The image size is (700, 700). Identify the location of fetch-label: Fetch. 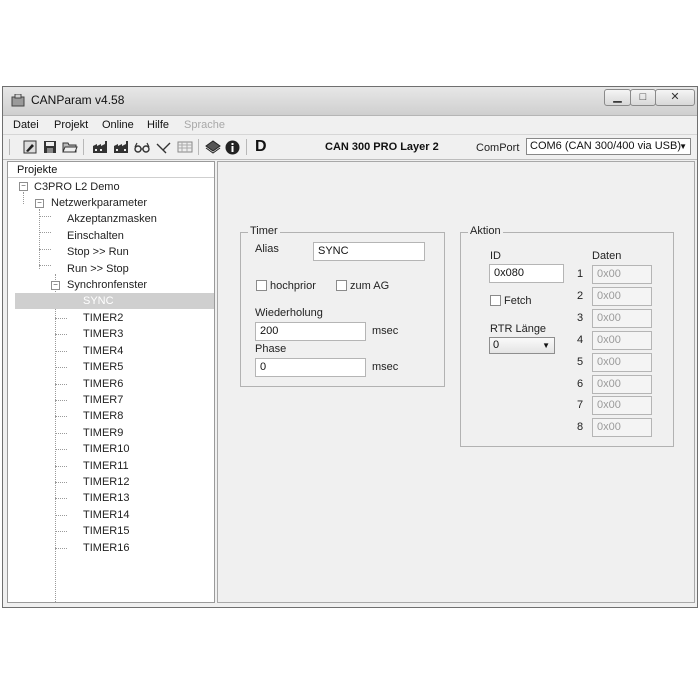
(518, 301).